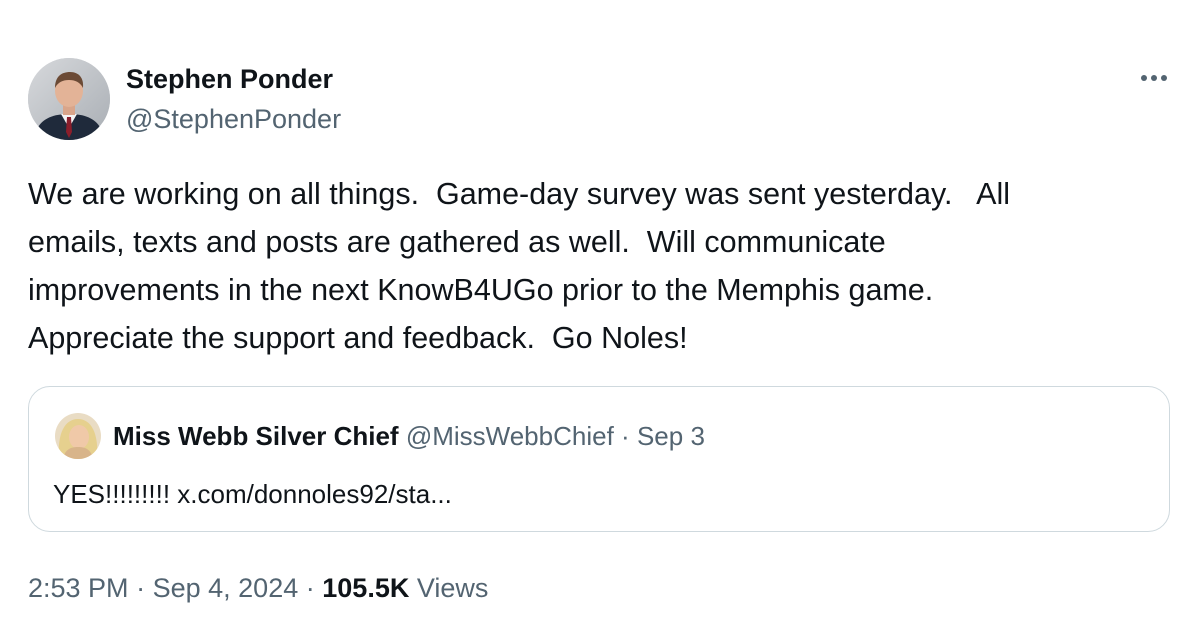 This screenshot has width=1200, height=630. Describe the element at coordinates (256, 436) in the screenshot. I see `quote-author-name: Miss Webb Silver Chief` at that location.